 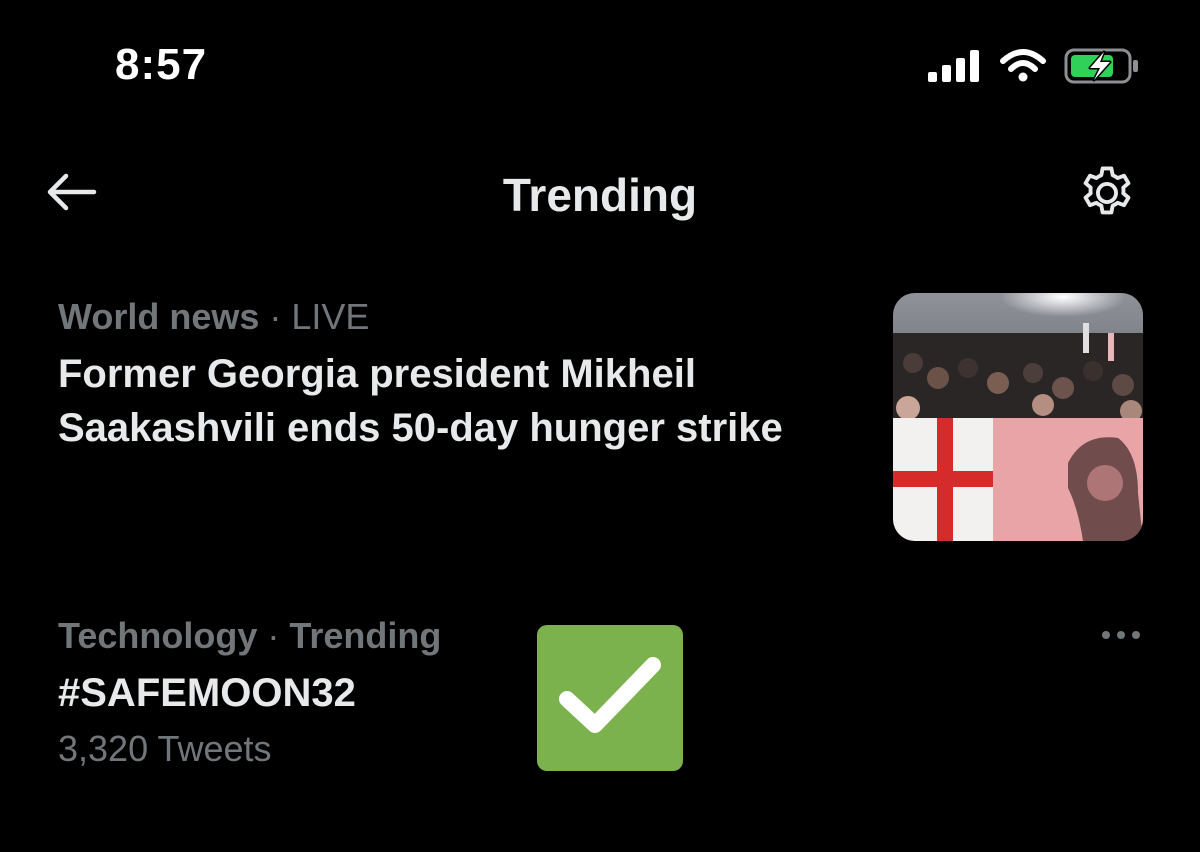 I want to click on battery-charging-icon, so click(x=1102, y=68).